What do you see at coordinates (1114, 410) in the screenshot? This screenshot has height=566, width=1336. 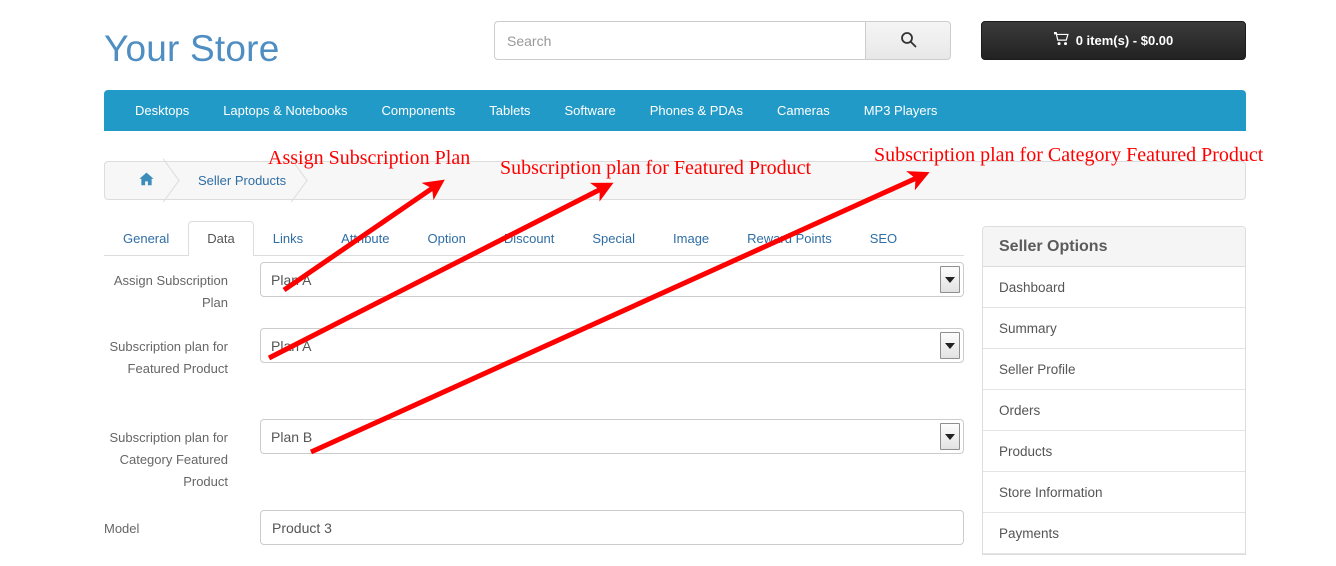 I see `seller-option-orders: Orders` at bounding box center [1114, 410].